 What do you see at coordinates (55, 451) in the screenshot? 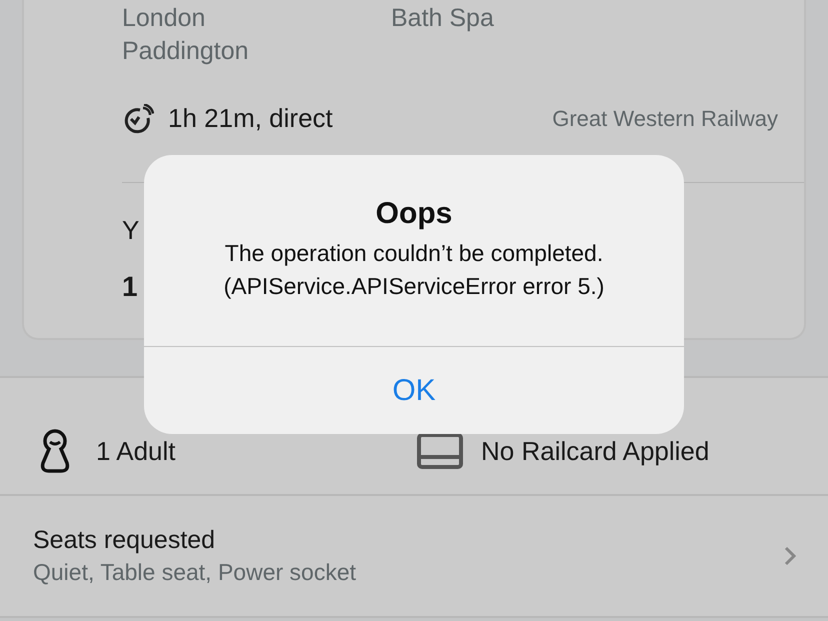
I see `person-icon` at bounding box center [55, 451].